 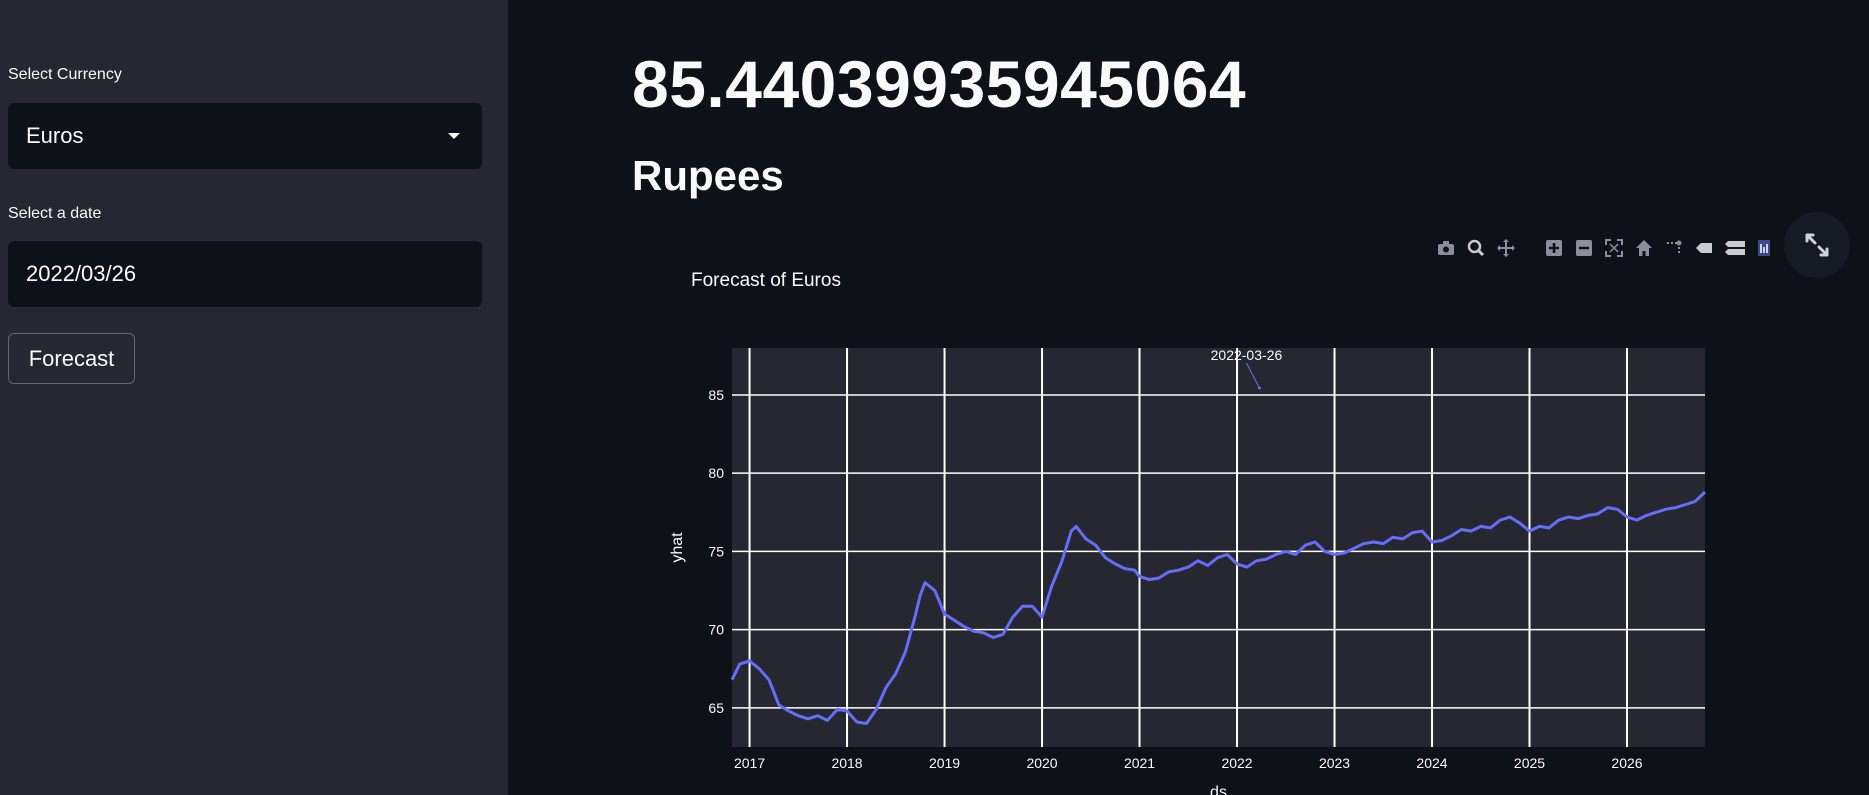 What do you see at coordinates (1764, 248) in the screenshot?
I see `plotly-logo-icon` at bounding box center [1764, 248].